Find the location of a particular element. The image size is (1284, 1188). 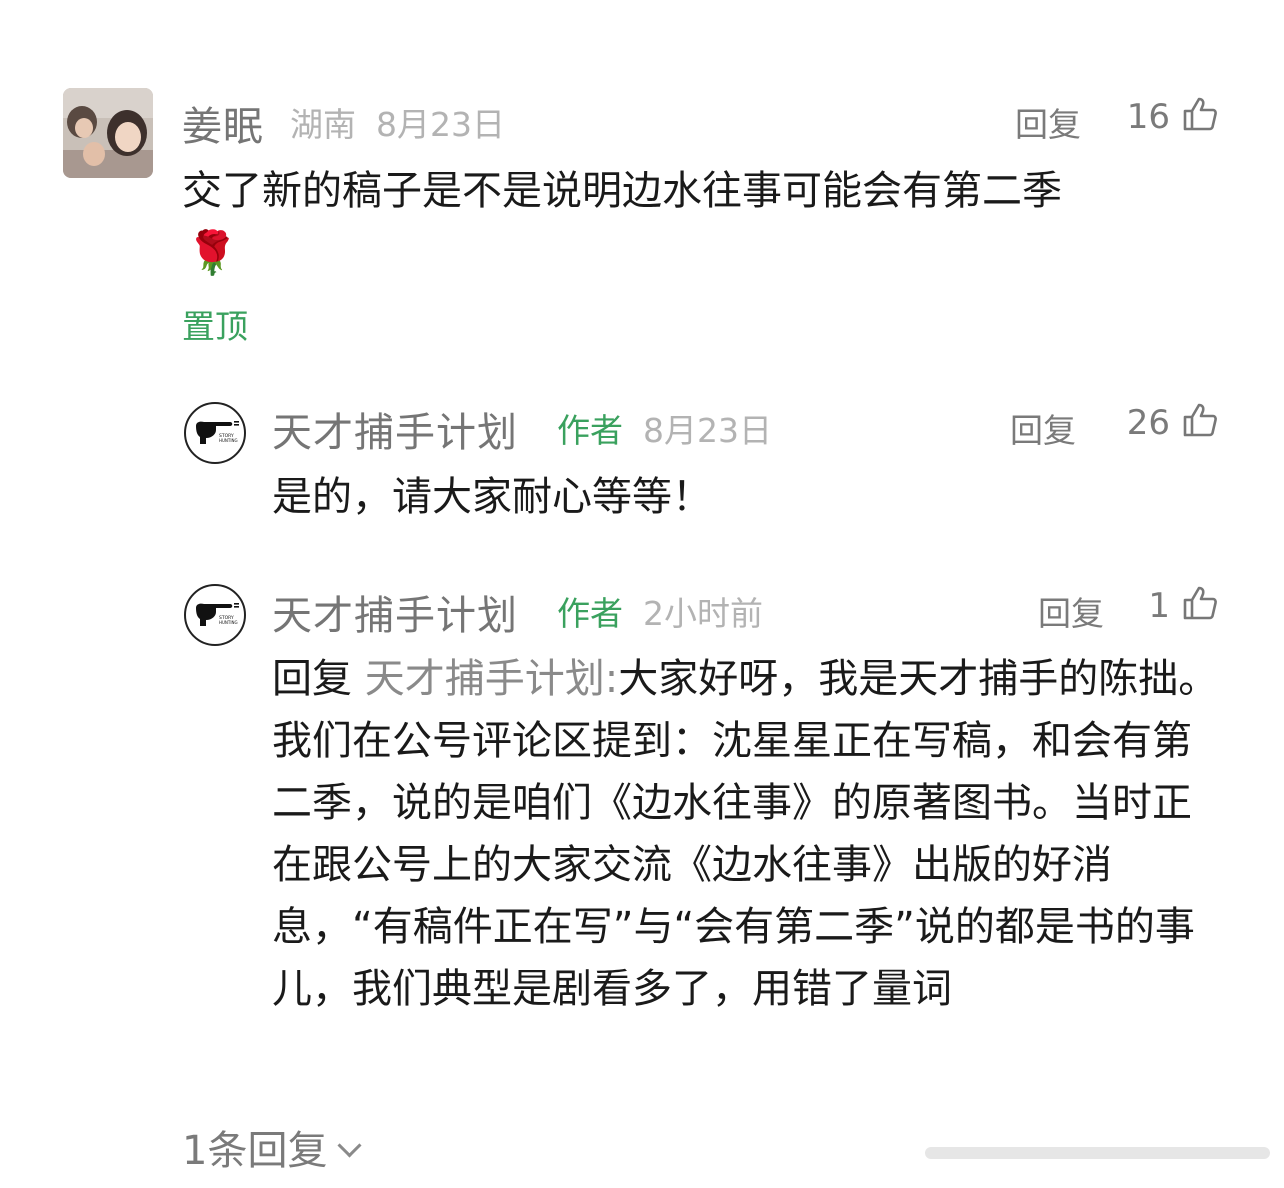

pinned-label: 置顶 is located at coordinates (215, 326).